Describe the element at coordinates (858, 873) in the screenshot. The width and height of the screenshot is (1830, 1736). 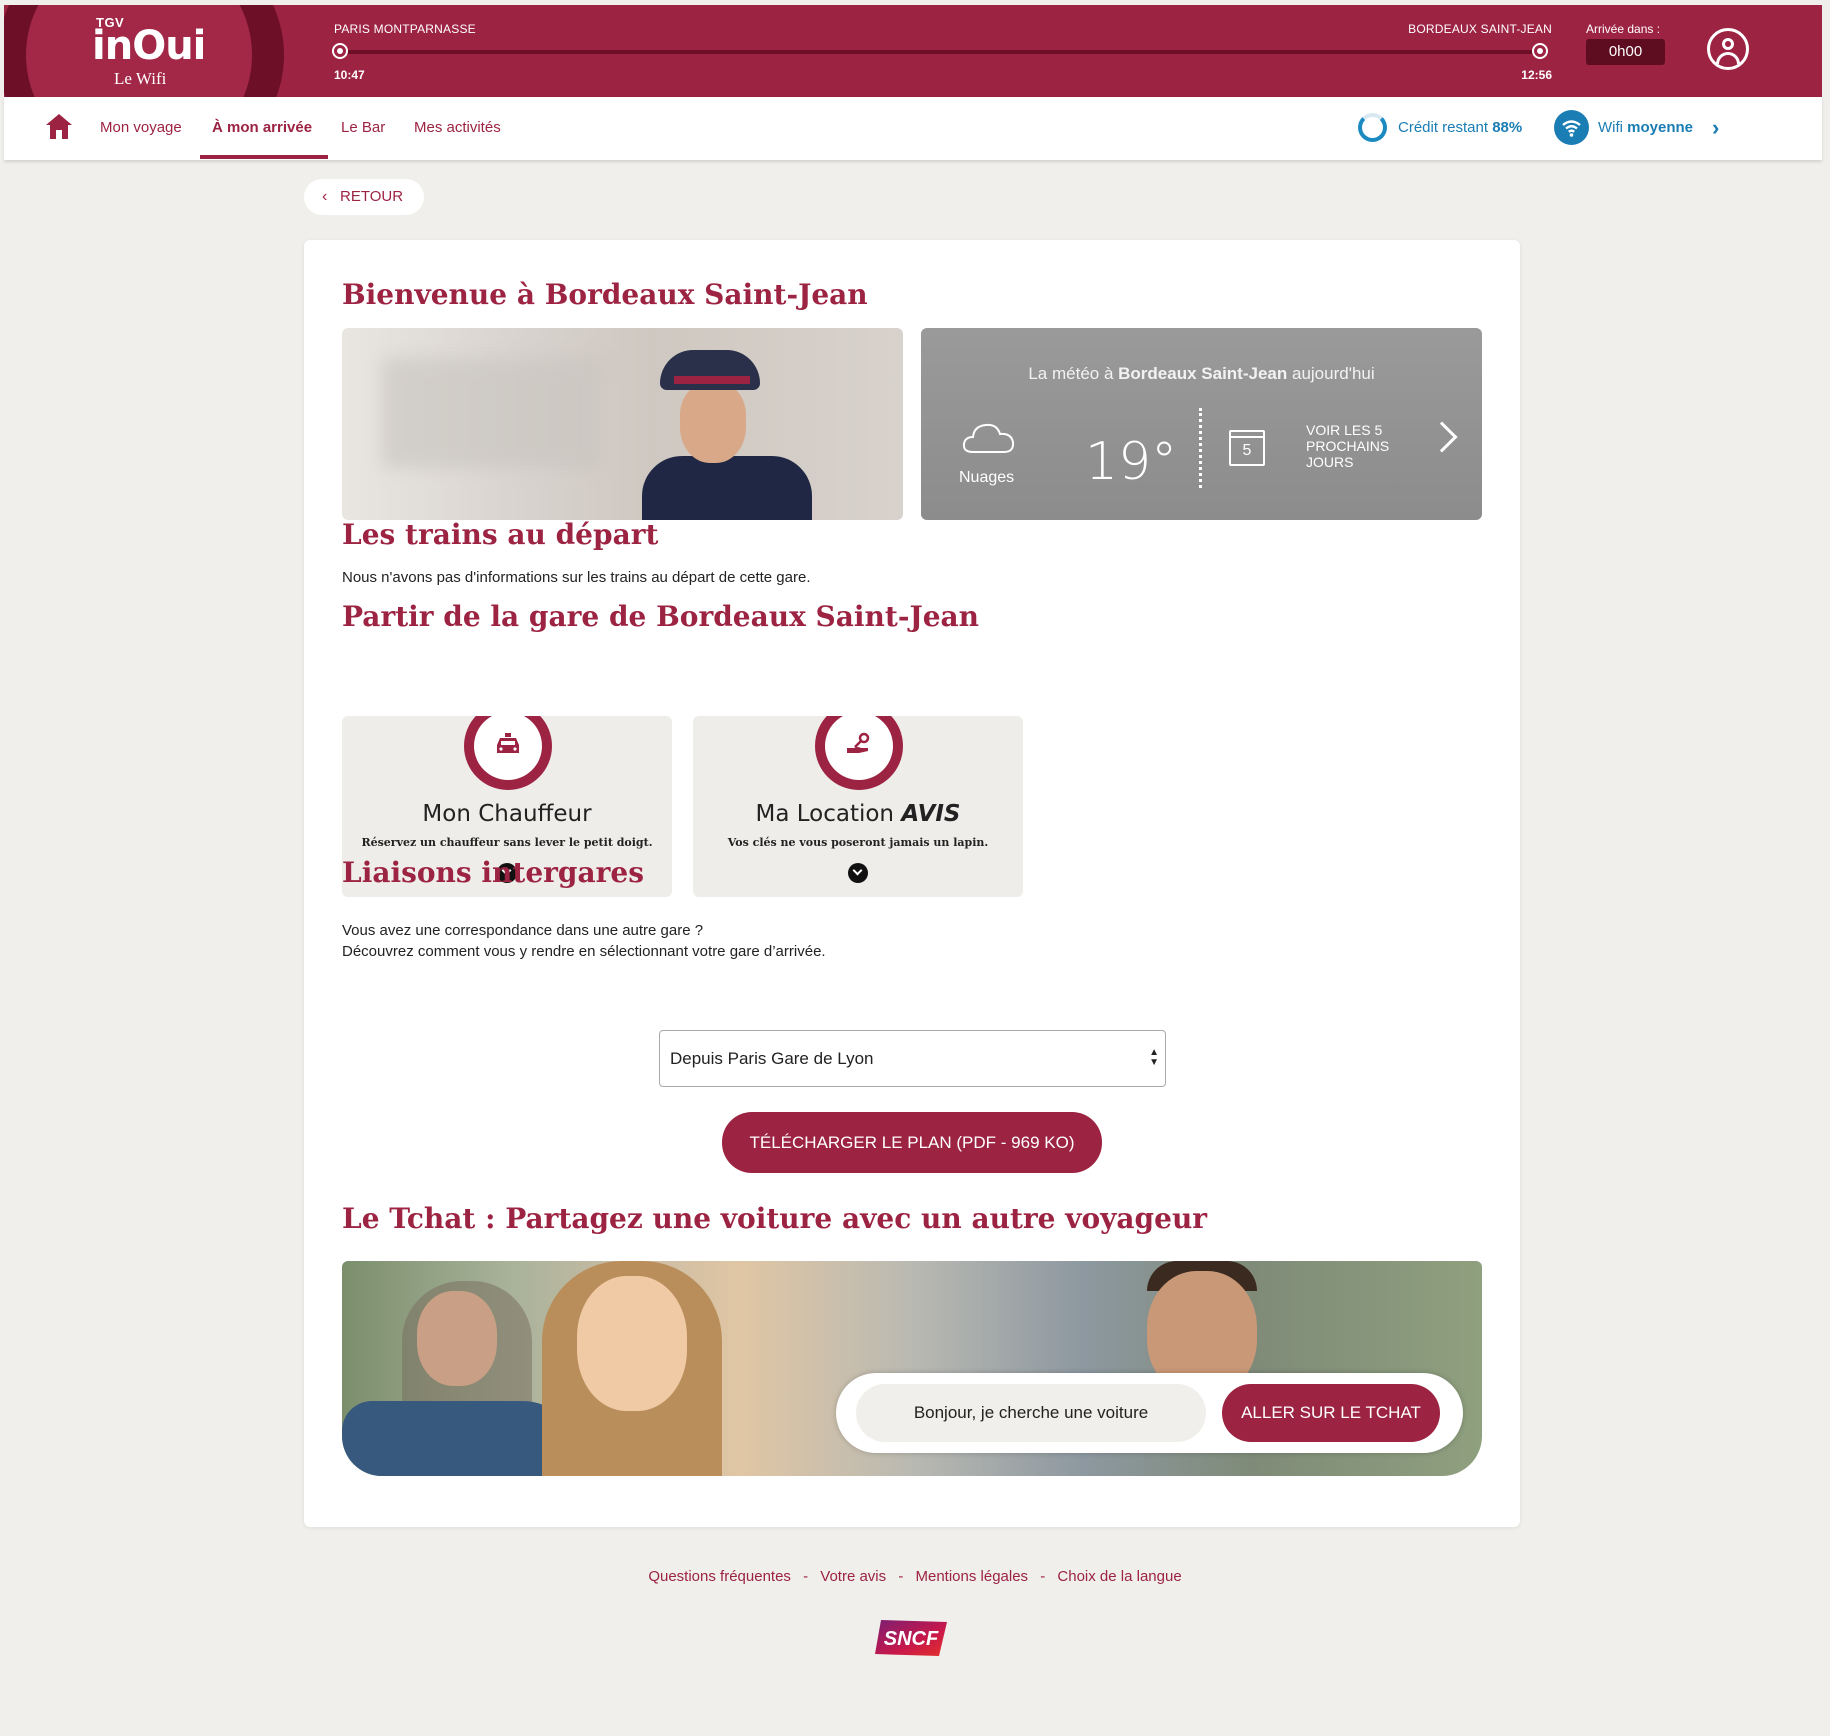
I see `chevron-down-icon` at that location.